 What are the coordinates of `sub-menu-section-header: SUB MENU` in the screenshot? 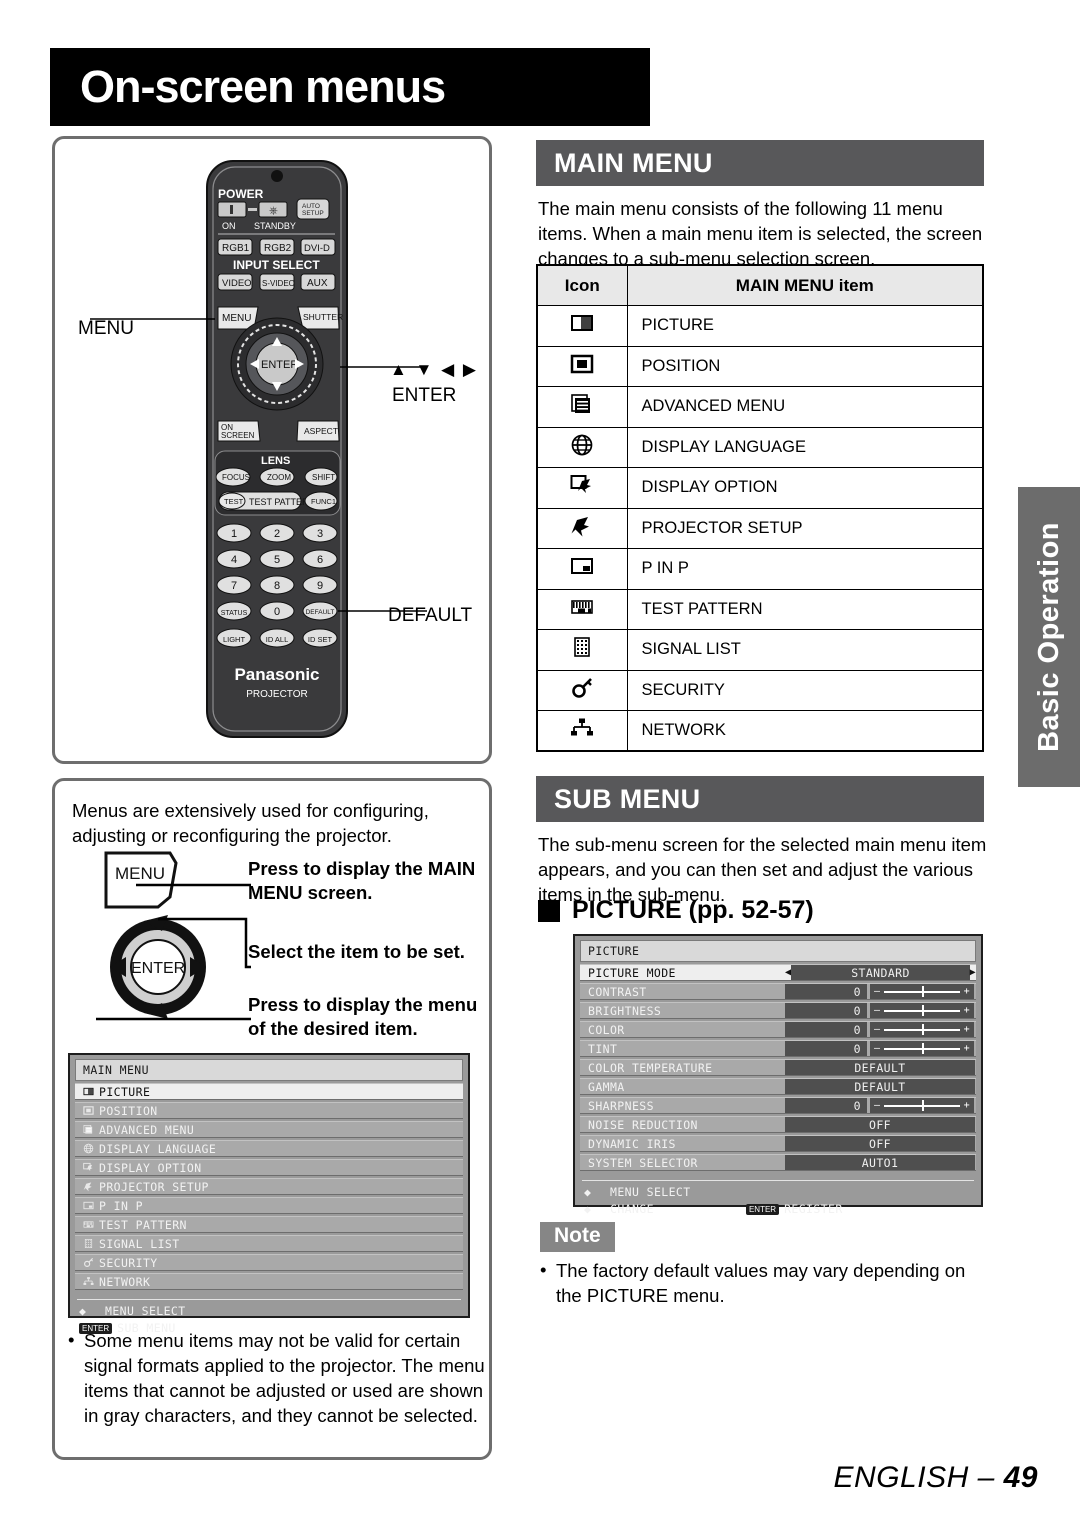 It's located at (760, 799).